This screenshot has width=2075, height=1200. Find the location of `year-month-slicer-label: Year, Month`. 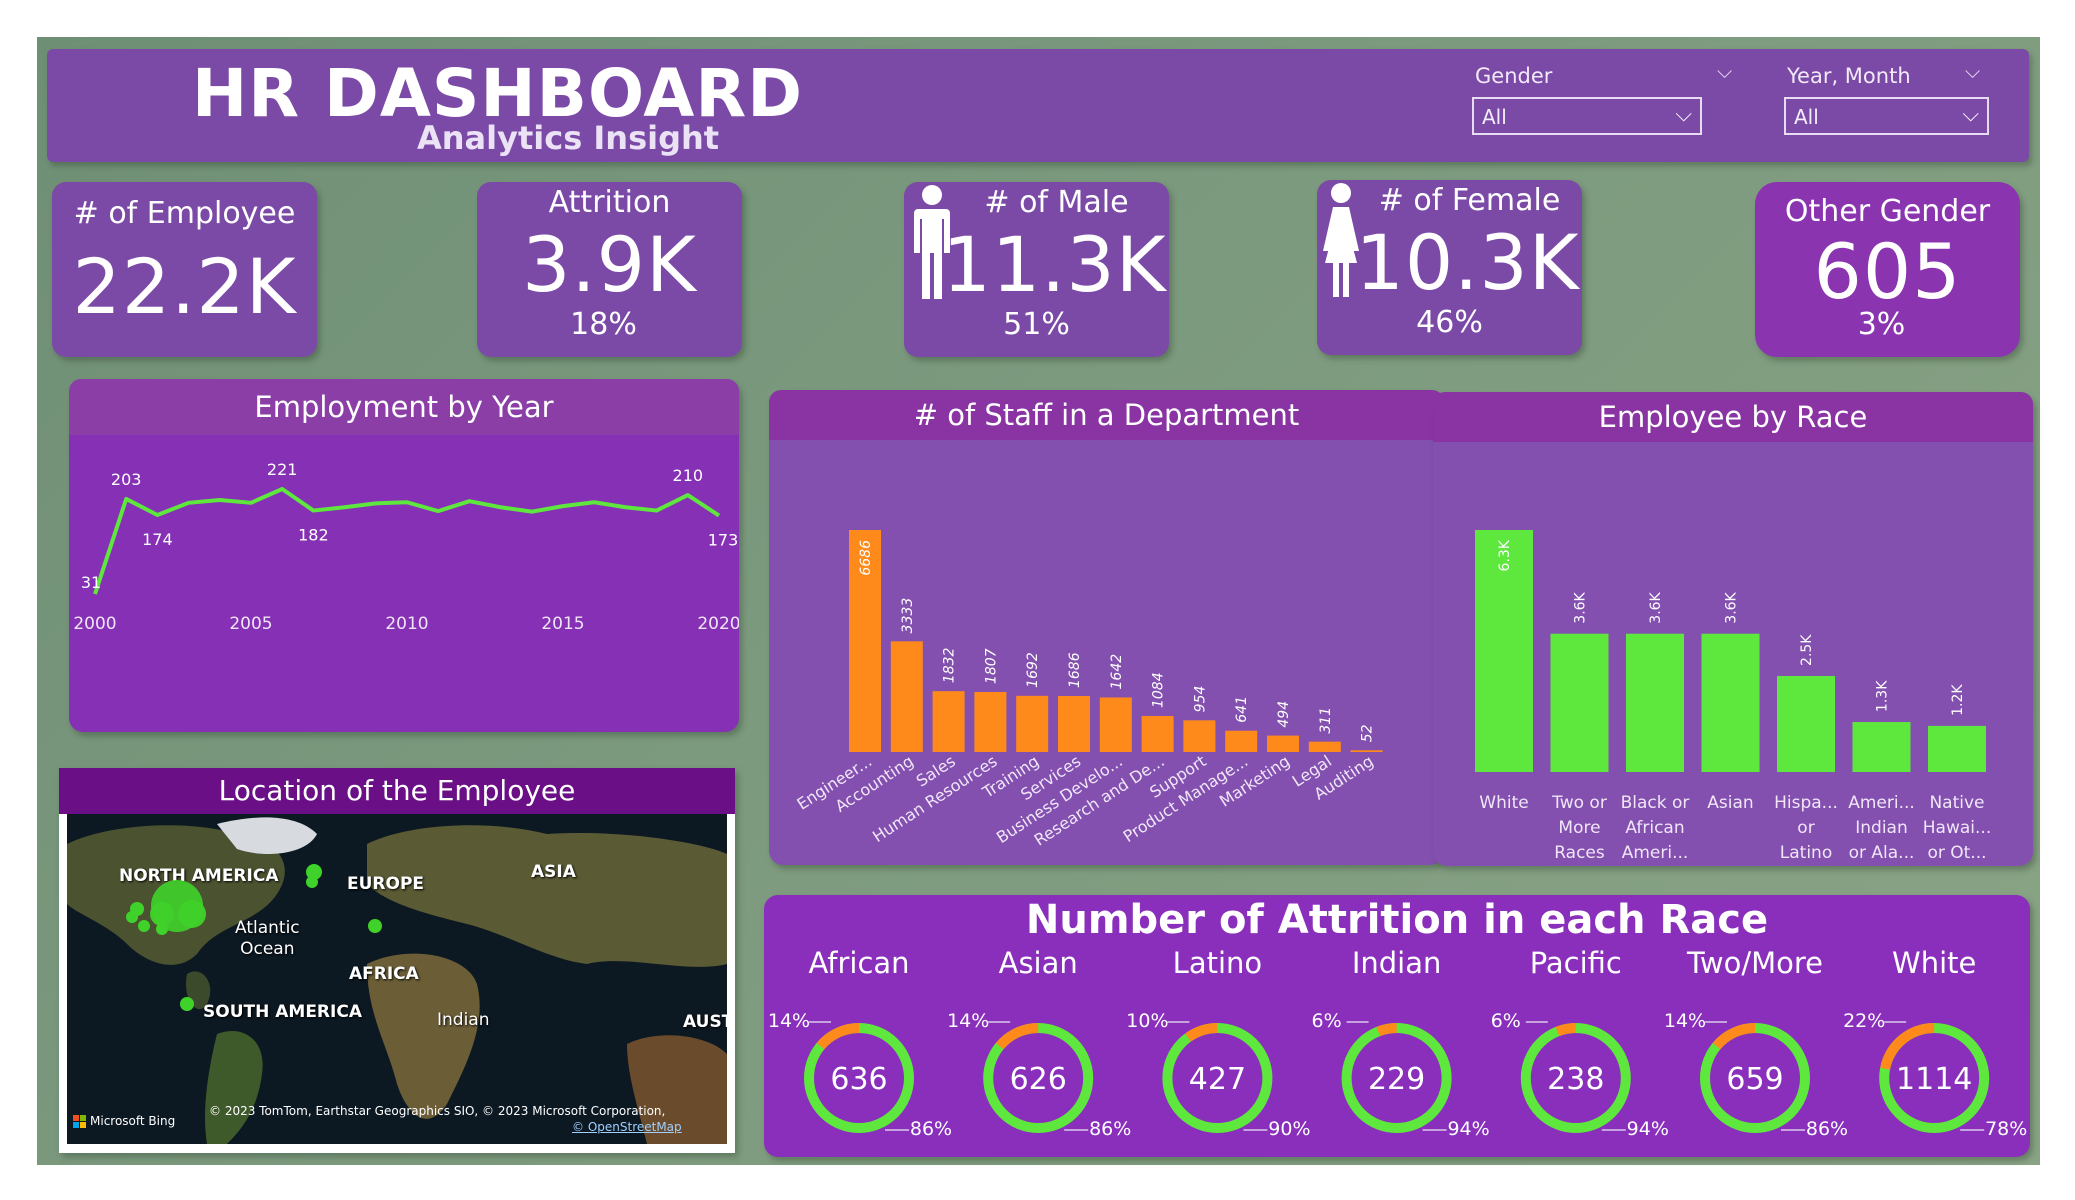

year-month-slicer-label: Year, Month is located at coordinates (1849, 76).